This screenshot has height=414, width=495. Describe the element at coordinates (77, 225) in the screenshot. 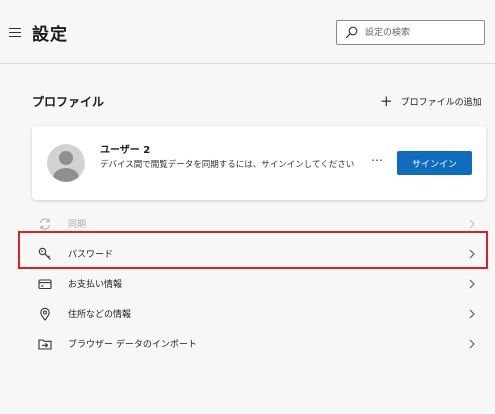

I see `menu-item-label: 同期` at that location.